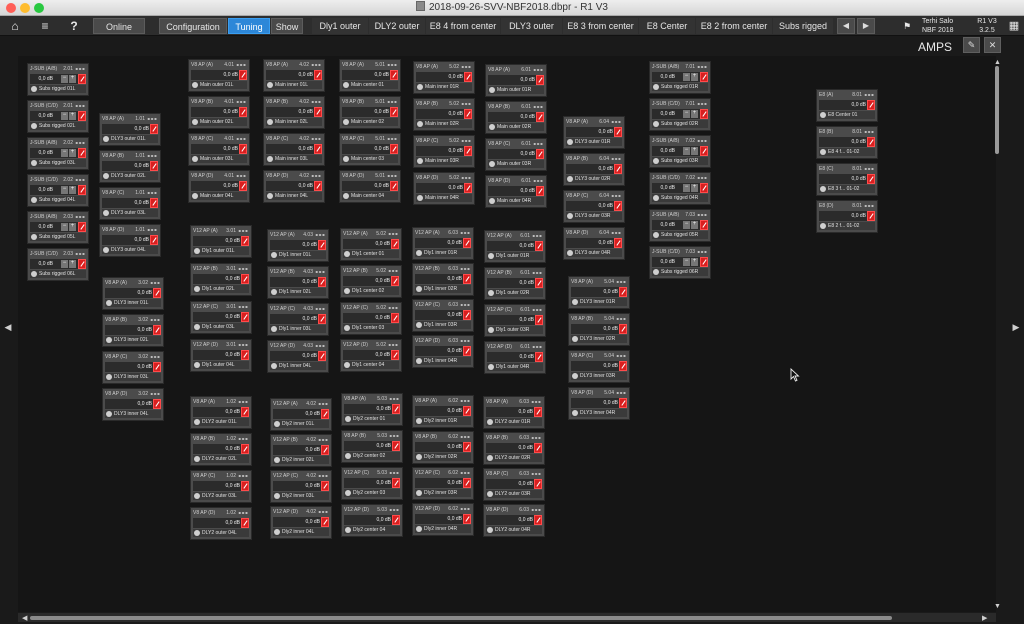  I want to click on amp-tile: V12 AP (B) 6.03 0,0 dB Dly1 inner 02R, so click(443, 279).